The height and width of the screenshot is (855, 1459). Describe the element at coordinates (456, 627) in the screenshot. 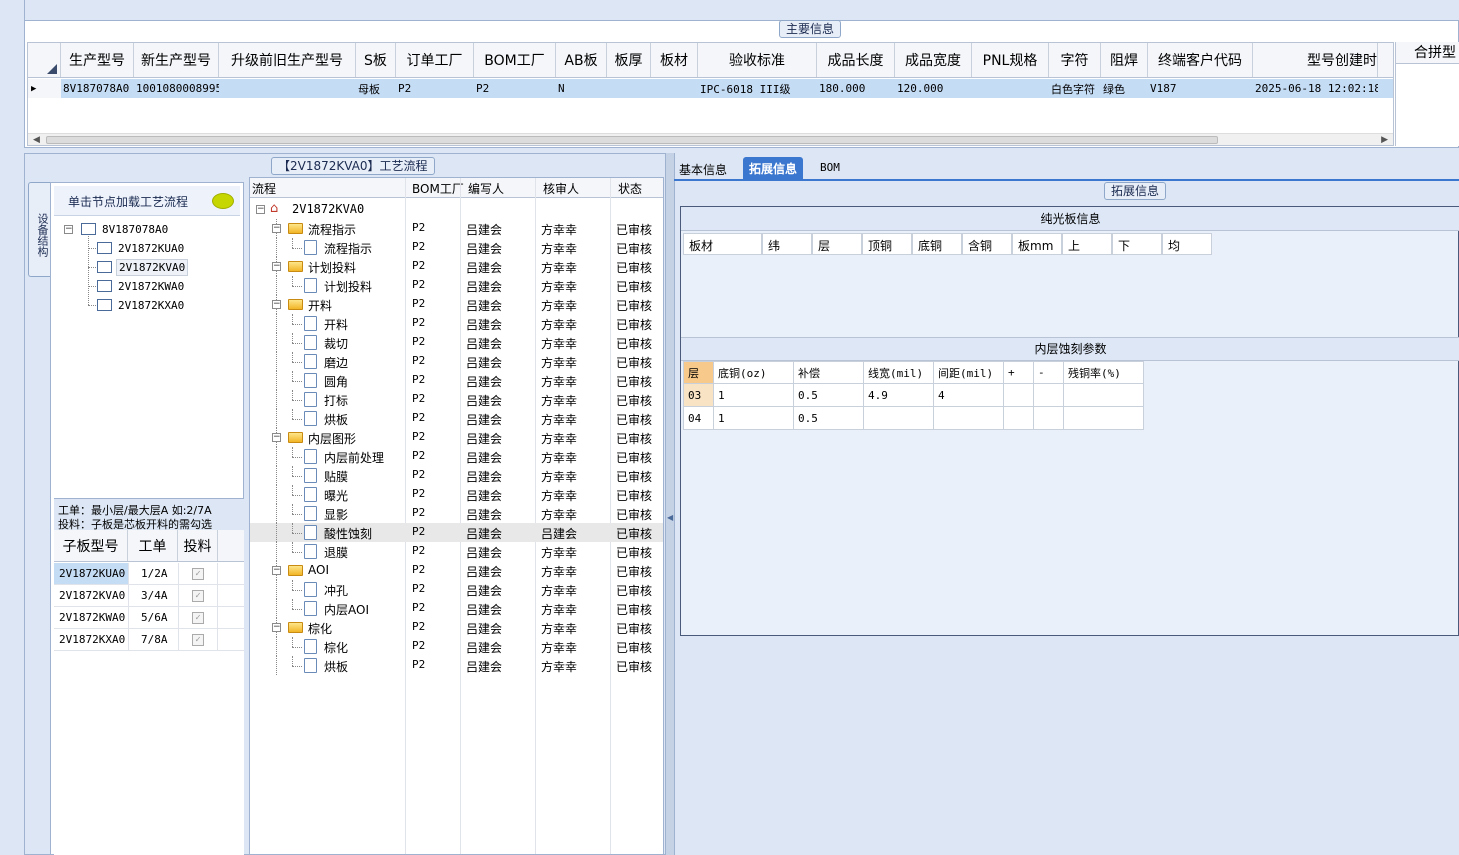

I see `flow-row: − 棕化 P2 吕建会 方幸幸 已审核` at that location.